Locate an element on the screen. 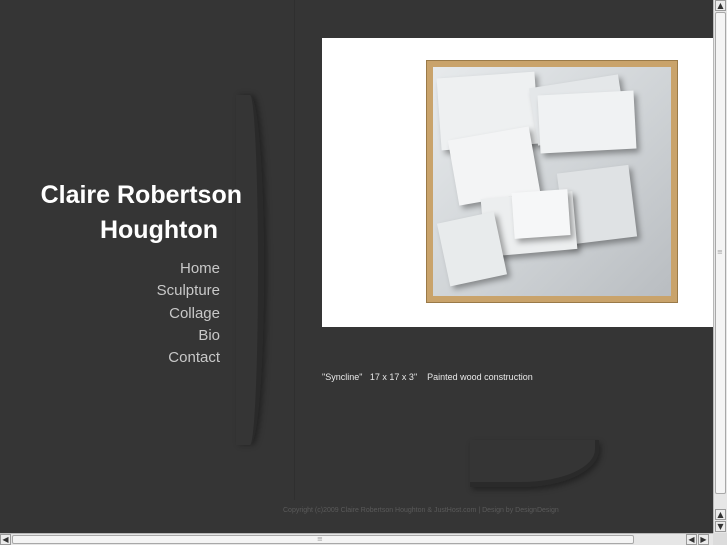 The height and width of the screenshot is (545, 727). scroll-down-icon: ▼ is located at coordinates (720, 526).